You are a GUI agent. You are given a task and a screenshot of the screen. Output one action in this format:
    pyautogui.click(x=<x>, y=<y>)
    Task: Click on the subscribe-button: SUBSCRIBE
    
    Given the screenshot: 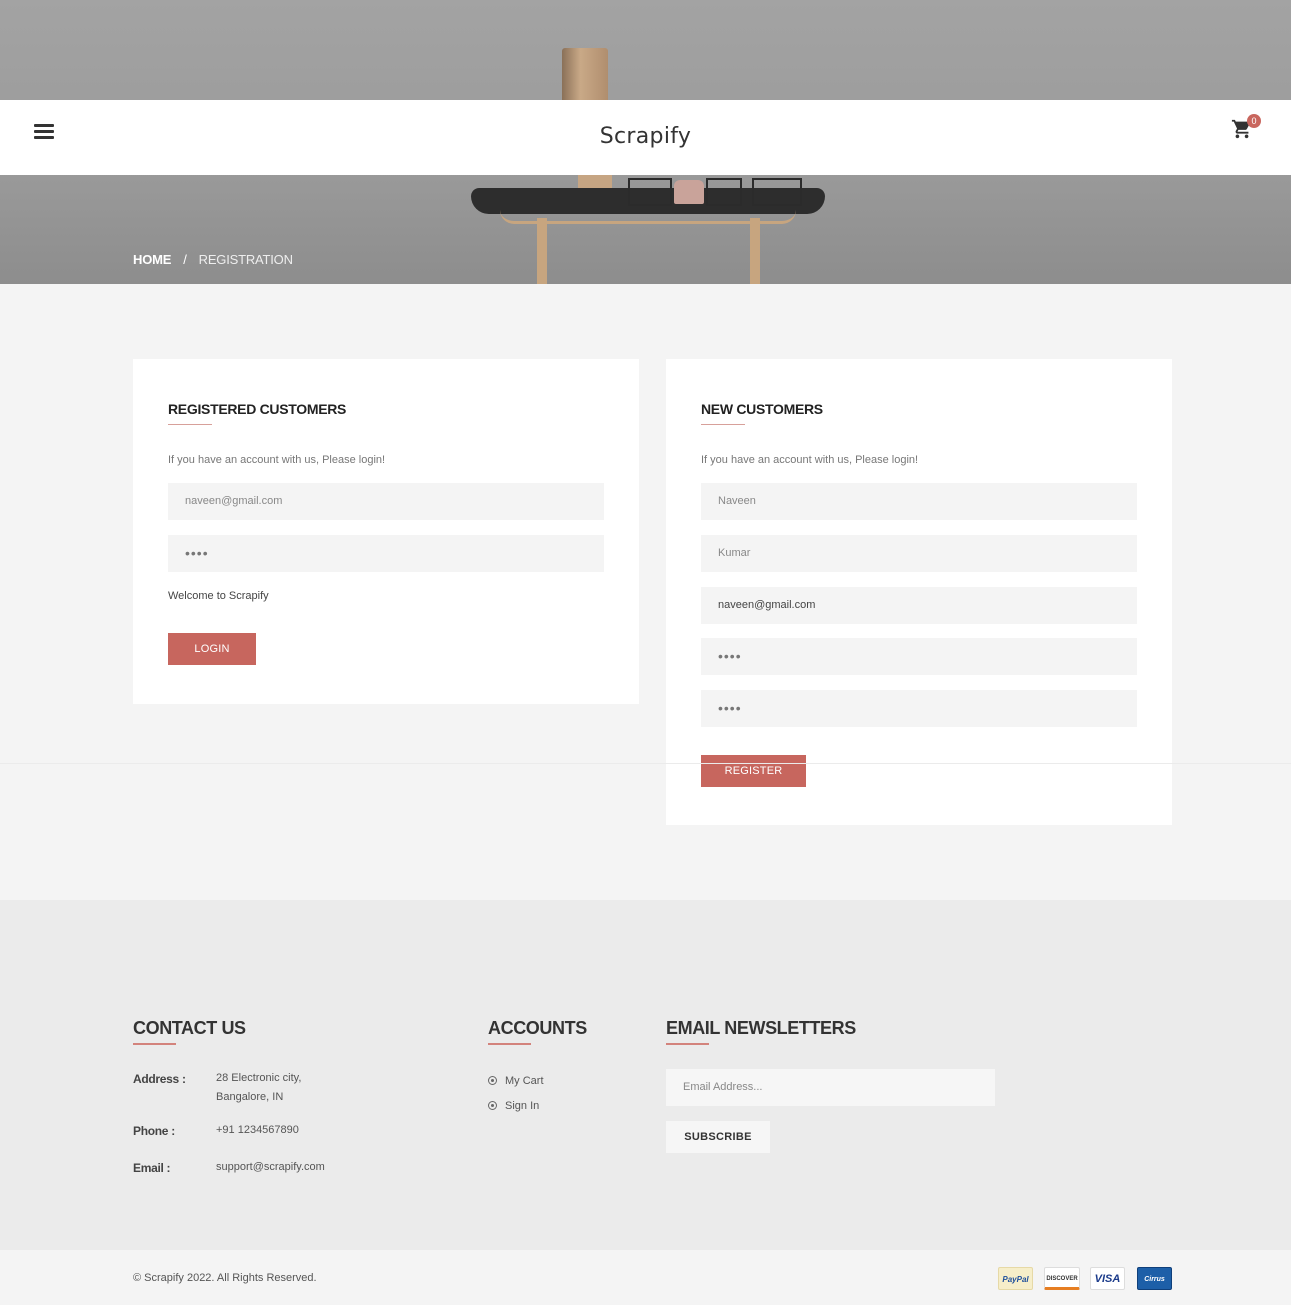 What is the action you would take?
    pyautogui.click(x=718, y=1137)
    